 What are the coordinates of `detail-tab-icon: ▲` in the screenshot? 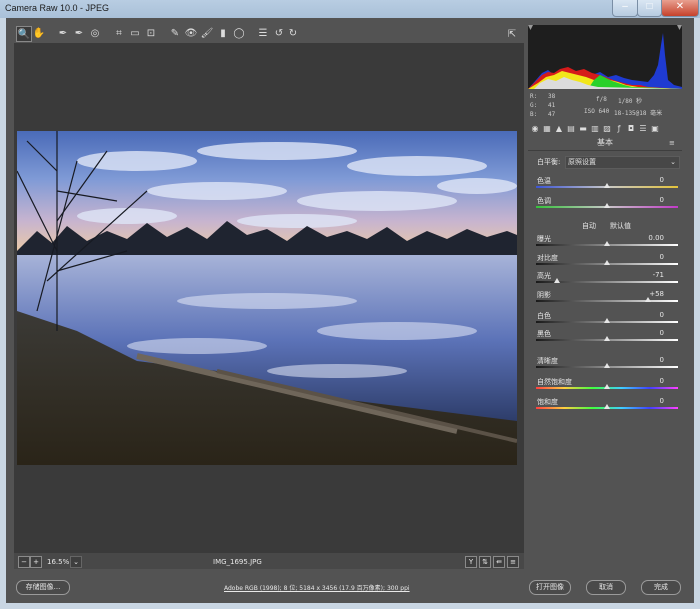 It's located at (559, 129).